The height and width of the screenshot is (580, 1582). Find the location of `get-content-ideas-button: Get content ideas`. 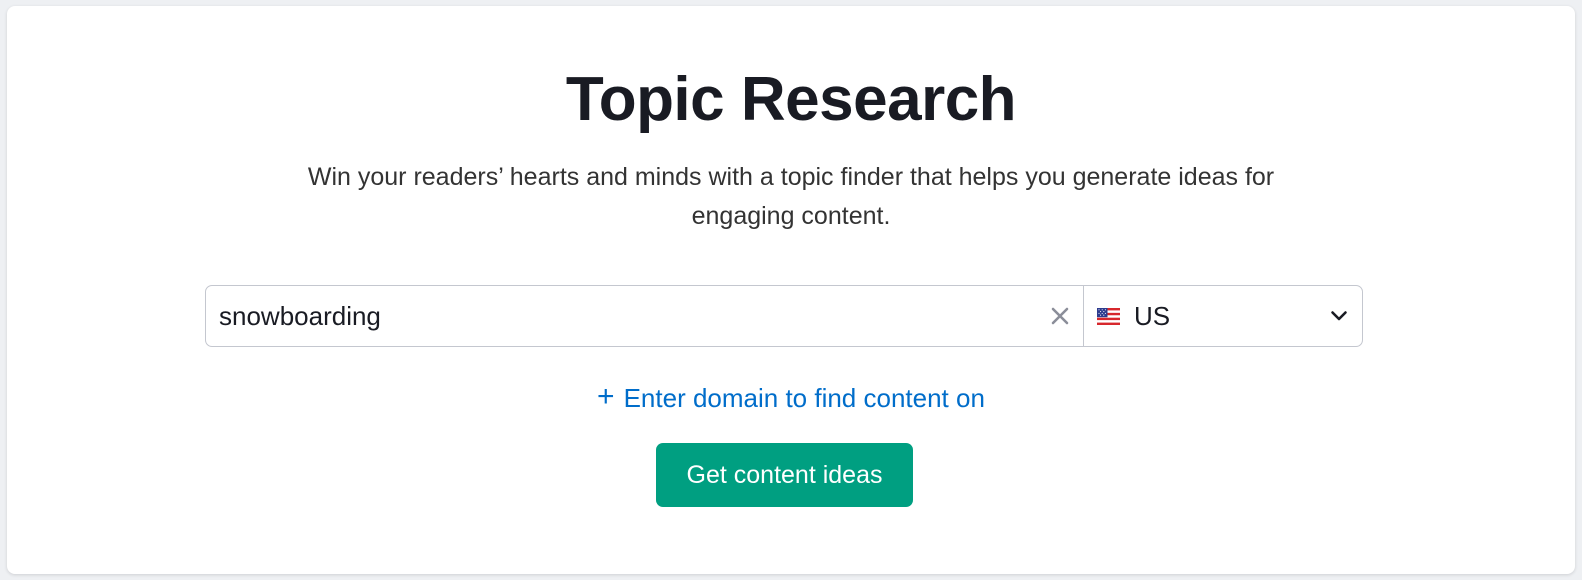

get-content-ideas-button: Get content ideas is located at coordinates (784, 475).